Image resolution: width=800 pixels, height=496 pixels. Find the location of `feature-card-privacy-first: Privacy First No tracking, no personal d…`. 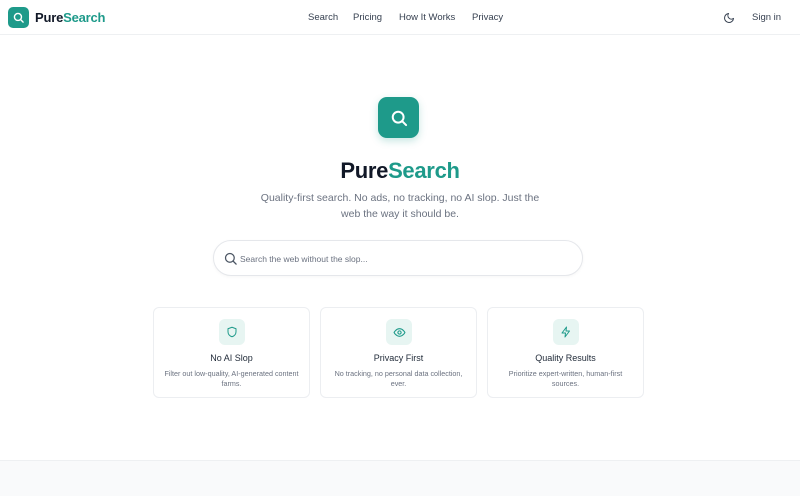

feature-card-privacy-first: Privacy First No tracking, no personal d… is located at coordinates (398, 352).